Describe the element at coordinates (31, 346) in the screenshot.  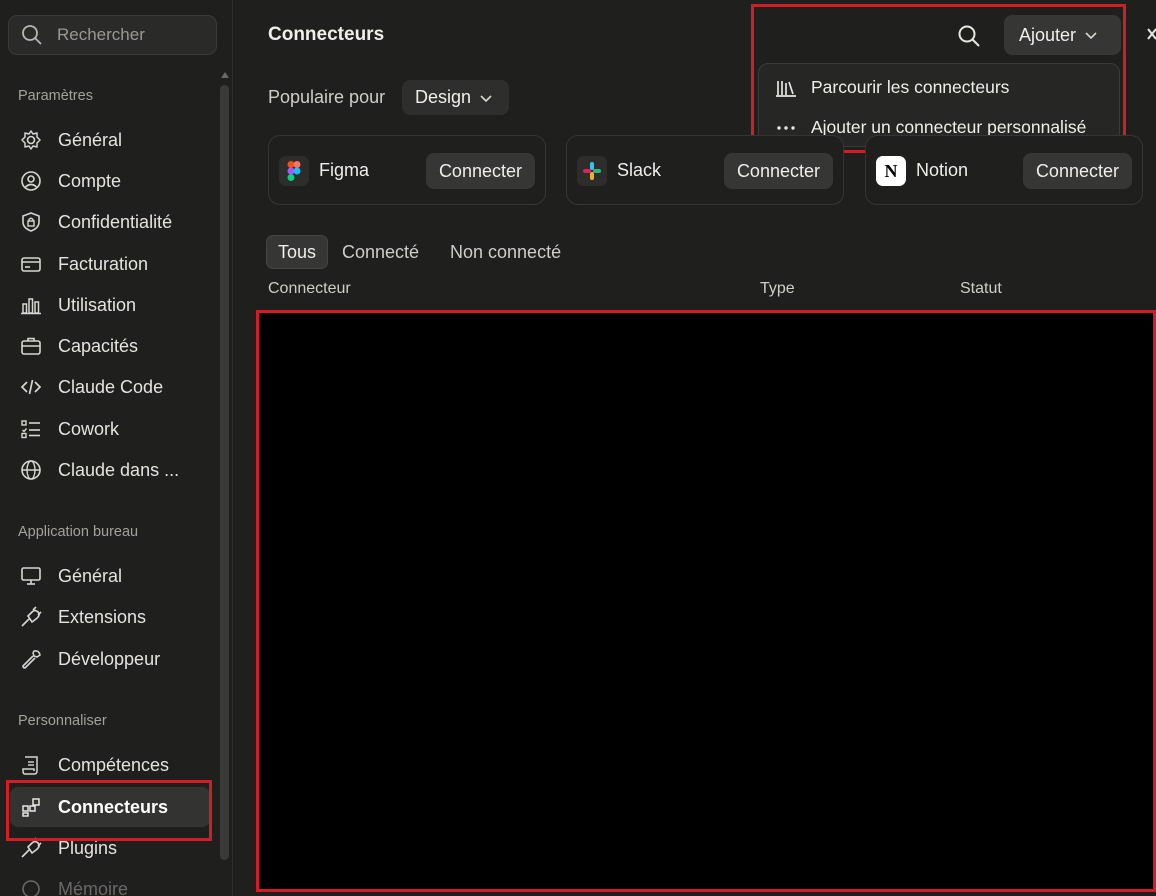
I see `briefcase-icon` at that location.